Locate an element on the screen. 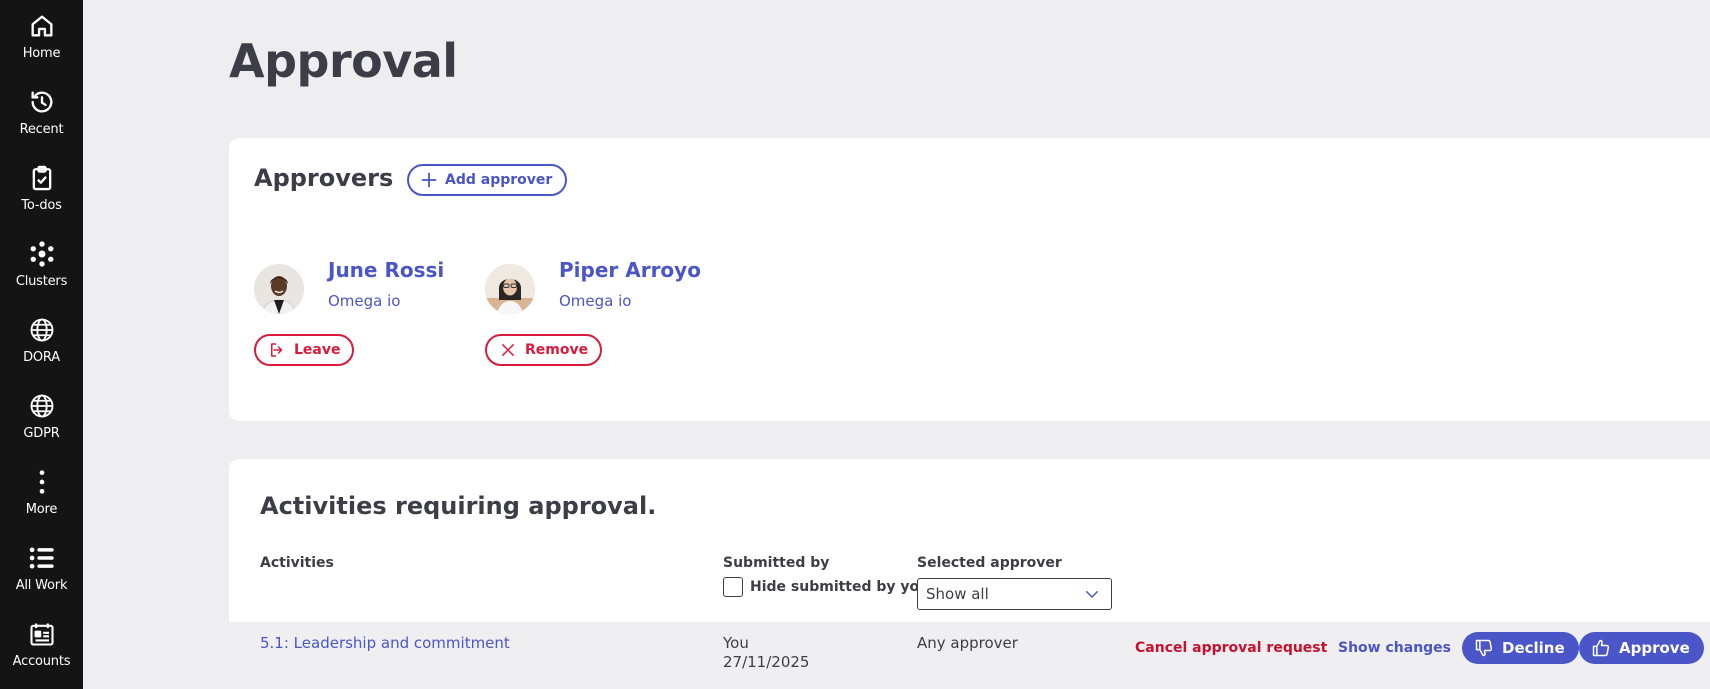 This screenshot has height=689, width=1710. list-icon is located at coordinates (42, 558).